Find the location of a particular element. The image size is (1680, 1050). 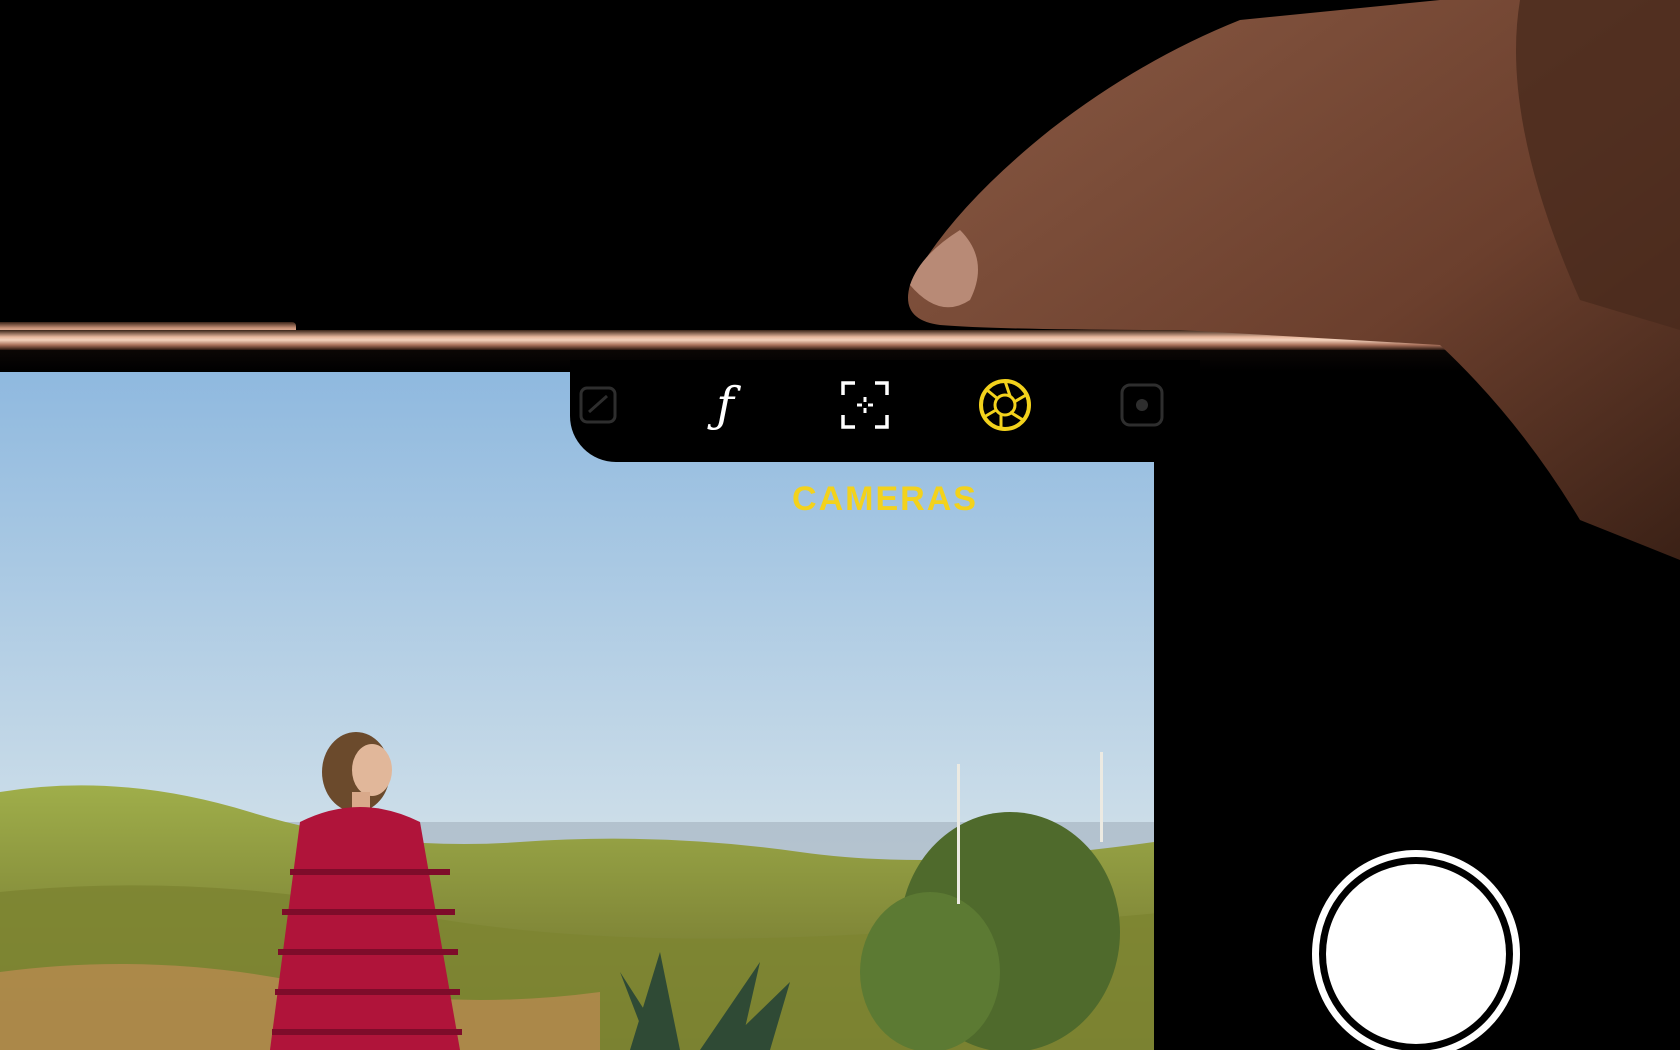

aperture-f-icon: ƒ is located at coordinates (725, 405).